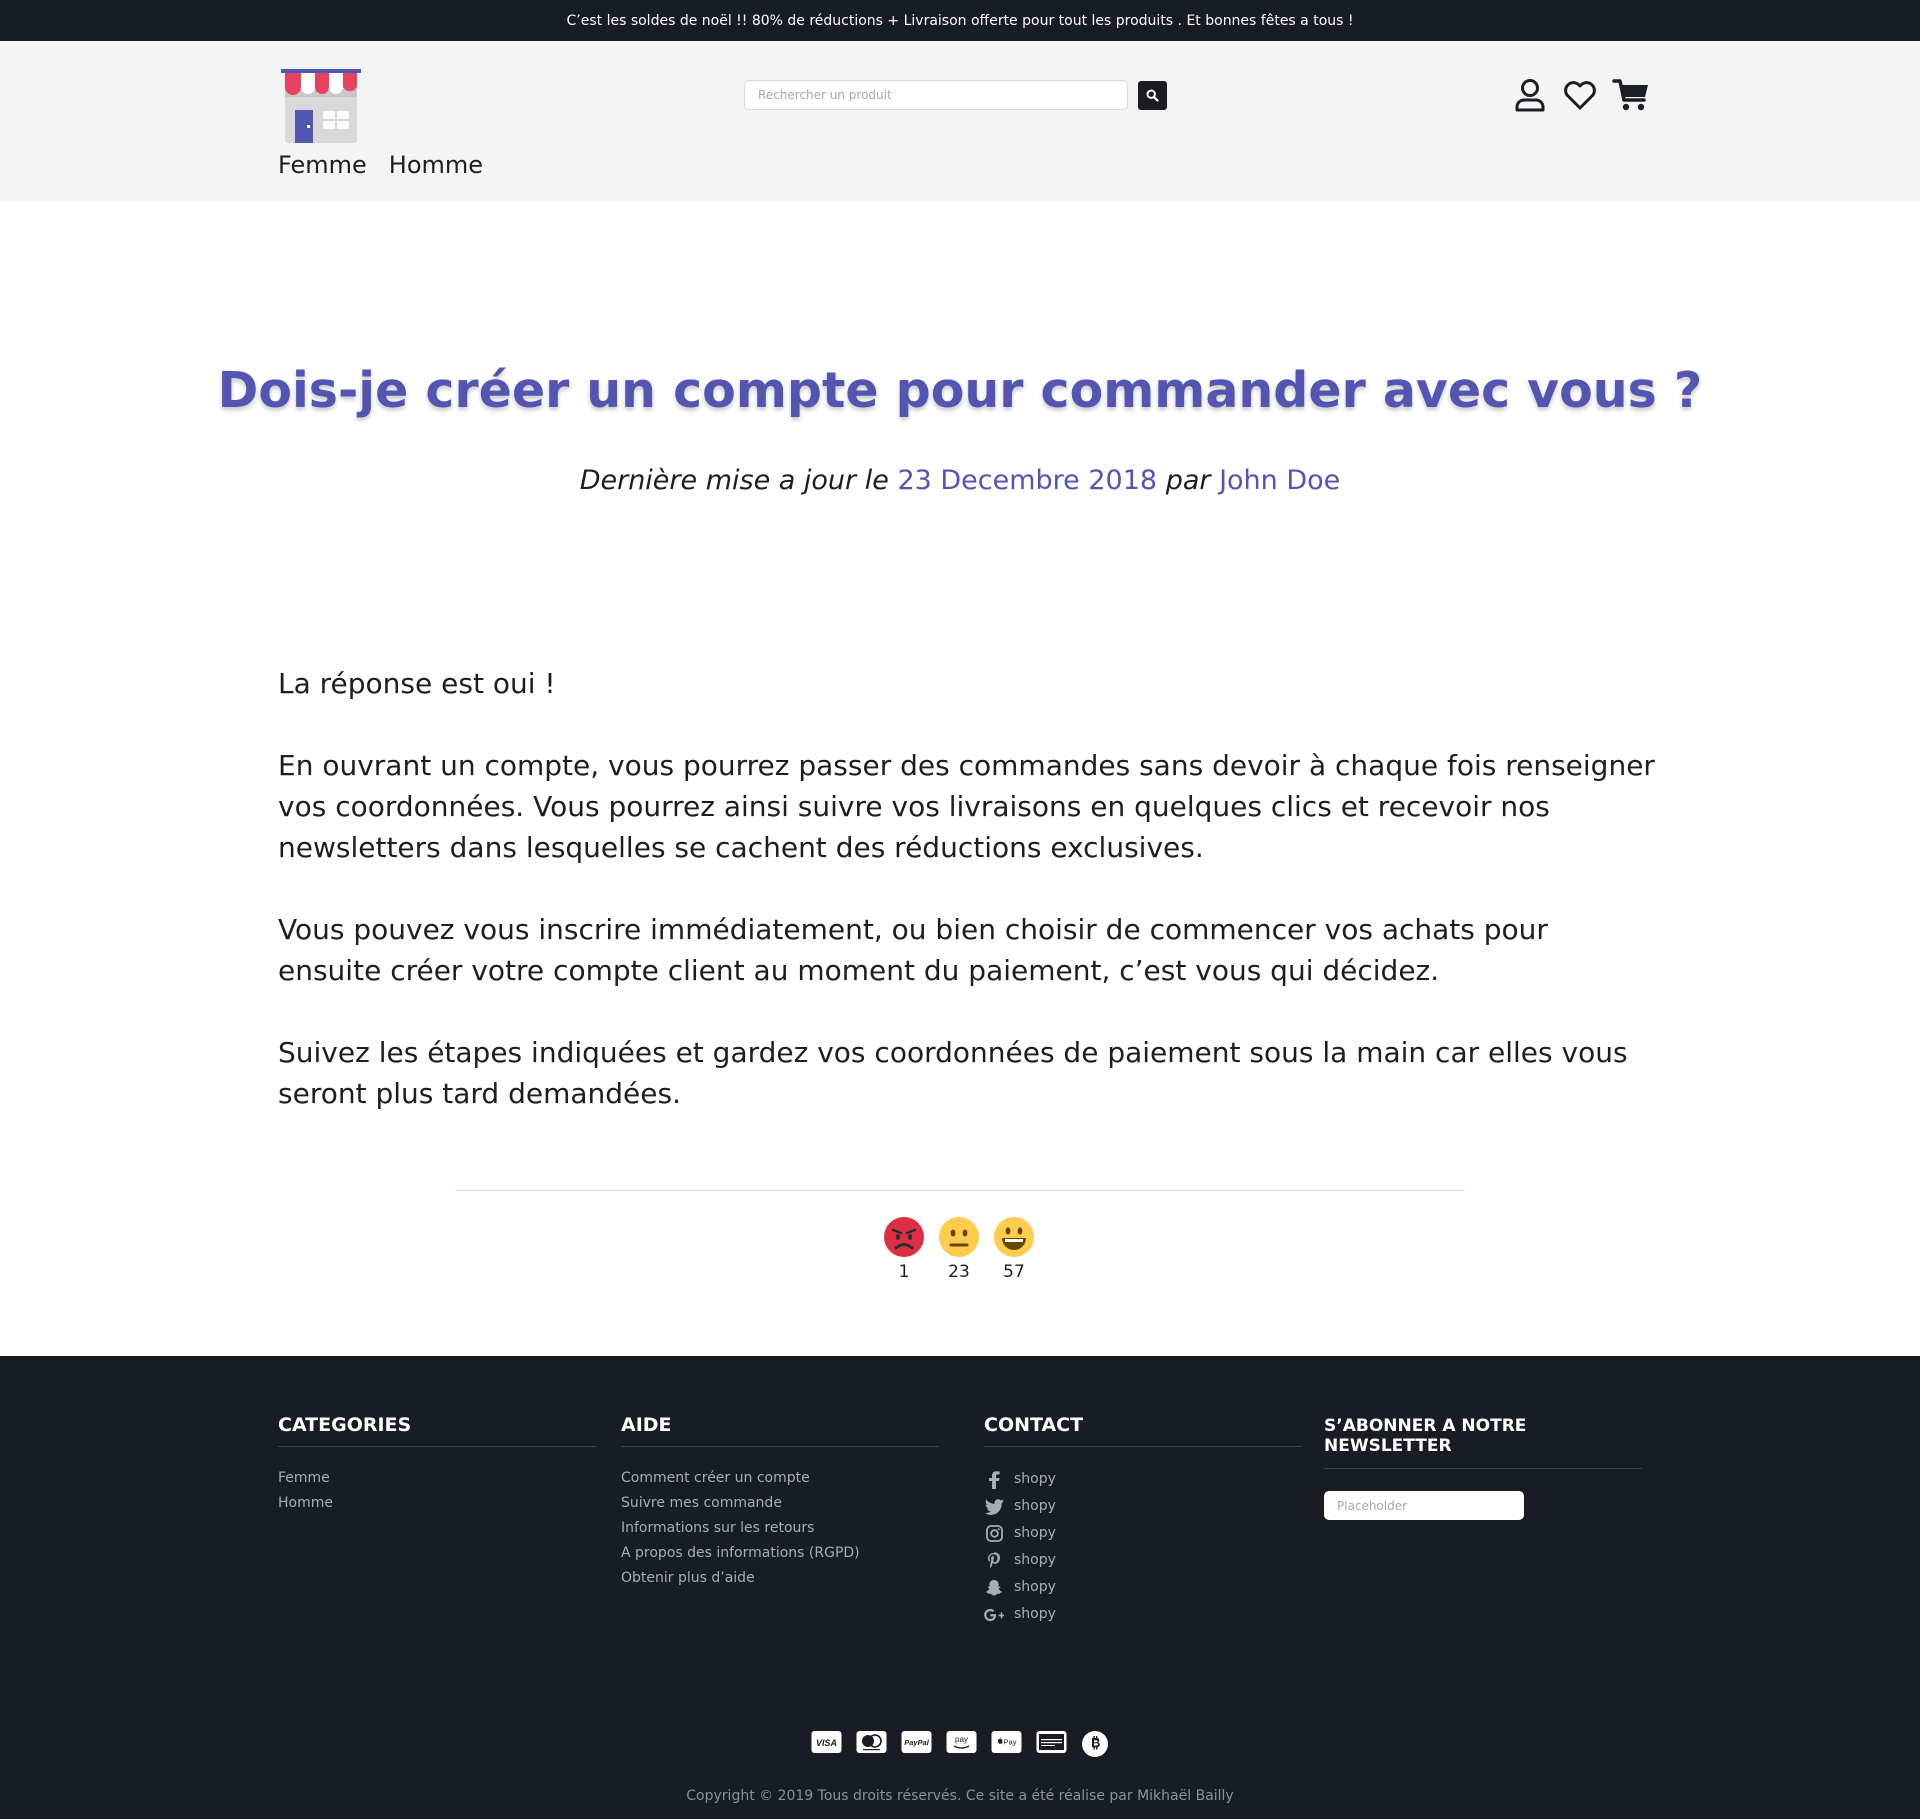 The image size is (1920, 1819). Describe the element at coordinates (994, 1587) in the screenshot. I see `snapchat-icon` at that location.